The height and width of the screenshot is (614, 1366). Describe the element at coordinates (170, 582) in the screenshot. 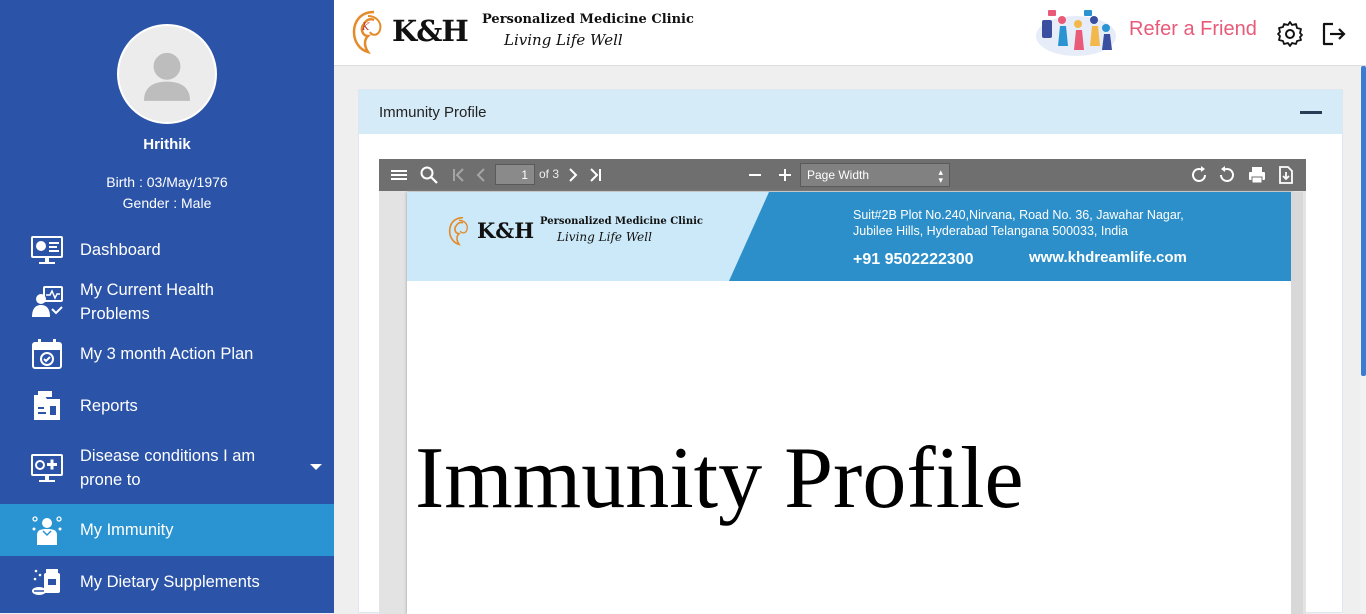

I see `sidebar-item-label: My Dietary Supplements` at that location.